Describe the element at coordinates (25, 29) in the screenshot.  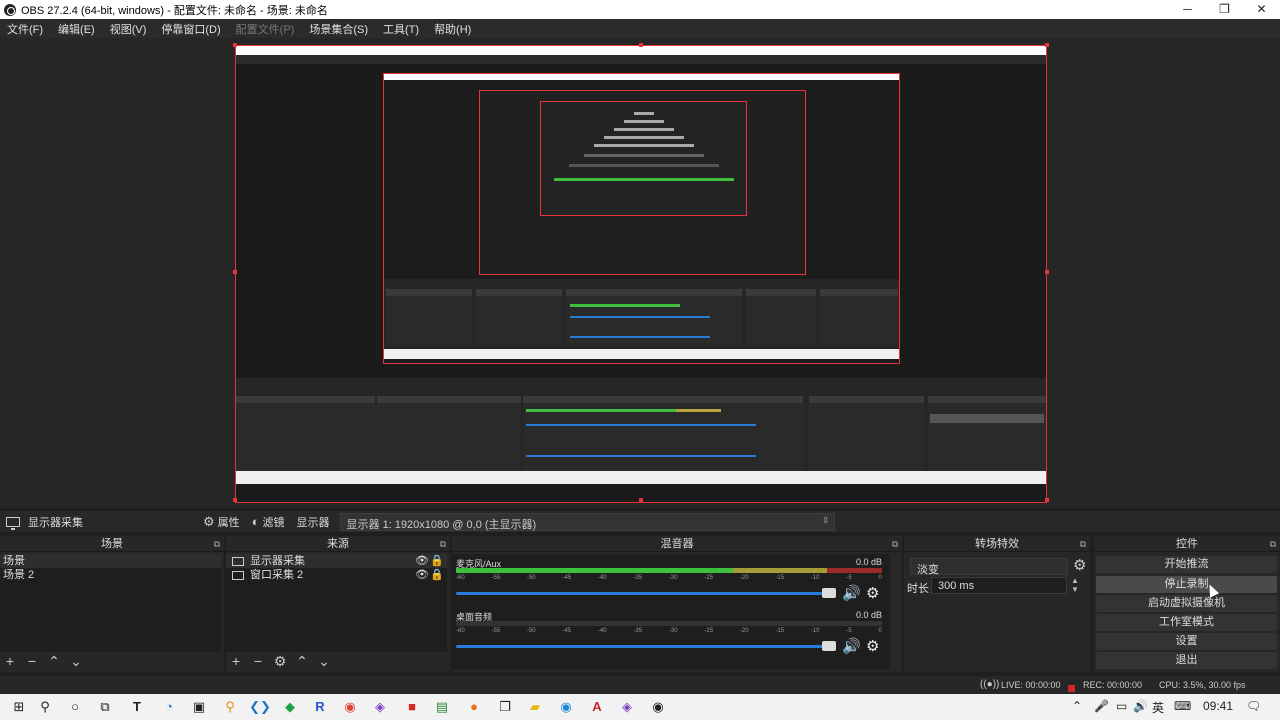
I see `menu-file: 文件(F)` at that location.